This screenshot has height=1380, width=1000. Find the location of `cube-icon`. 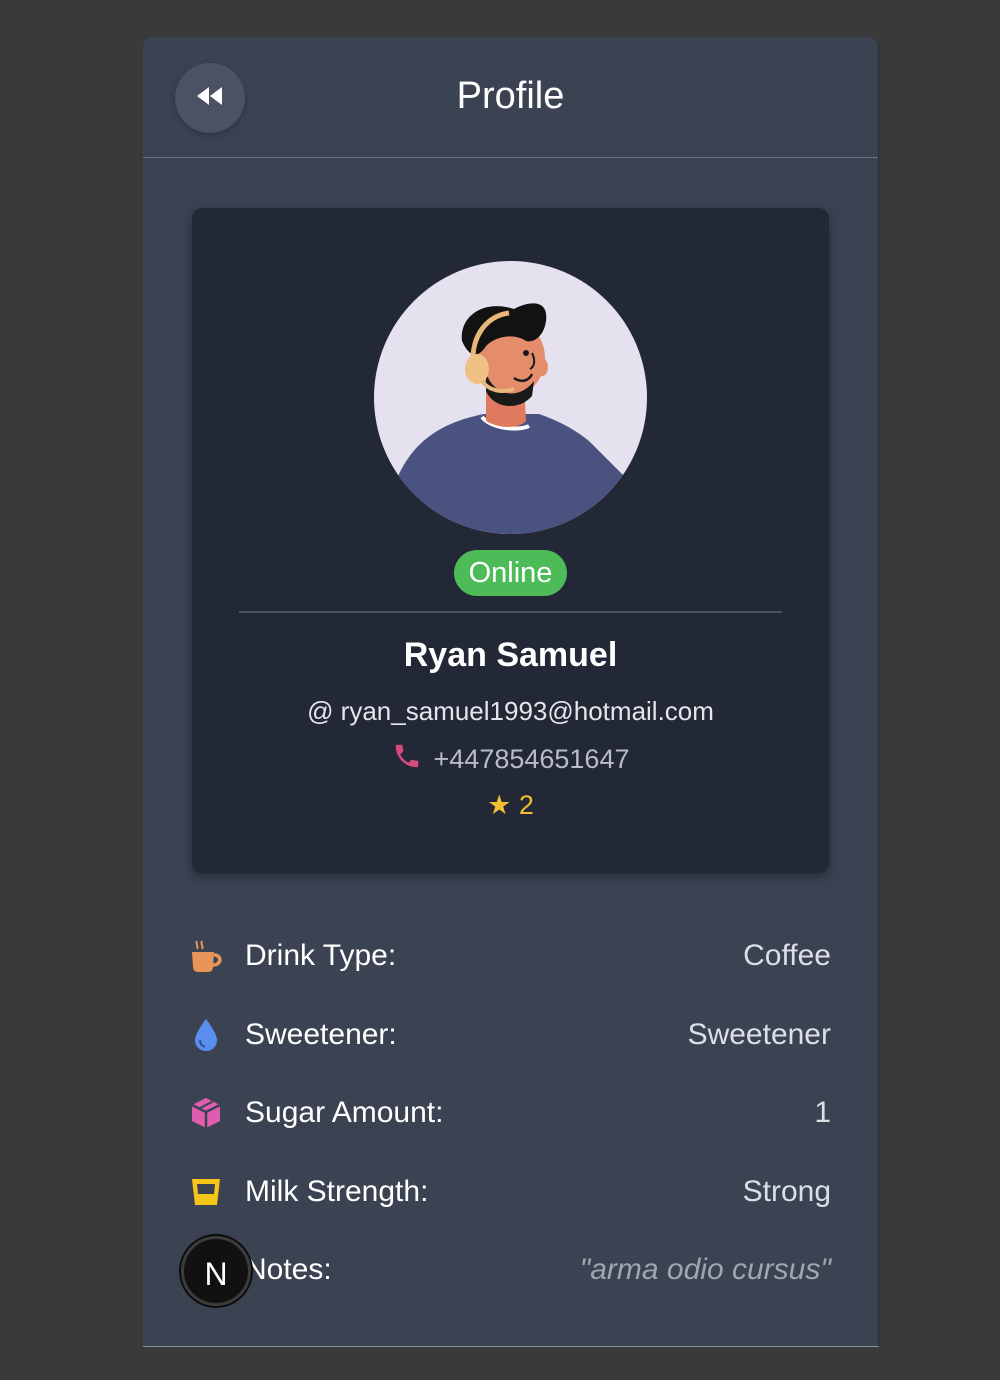

cube-icon is located at coordinates (206, 1113).